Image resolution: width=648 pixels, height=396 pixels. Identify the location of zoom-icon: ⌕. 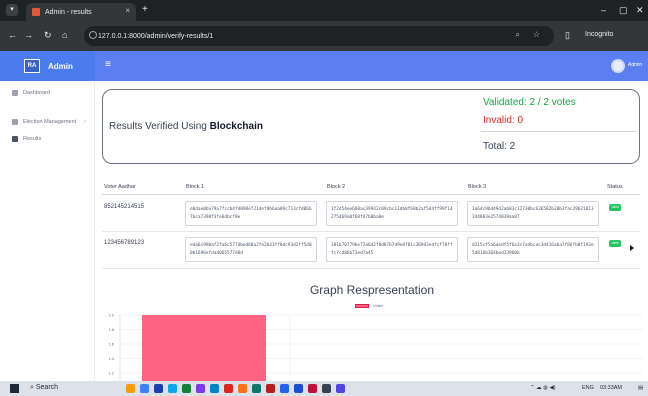
(518, 35).